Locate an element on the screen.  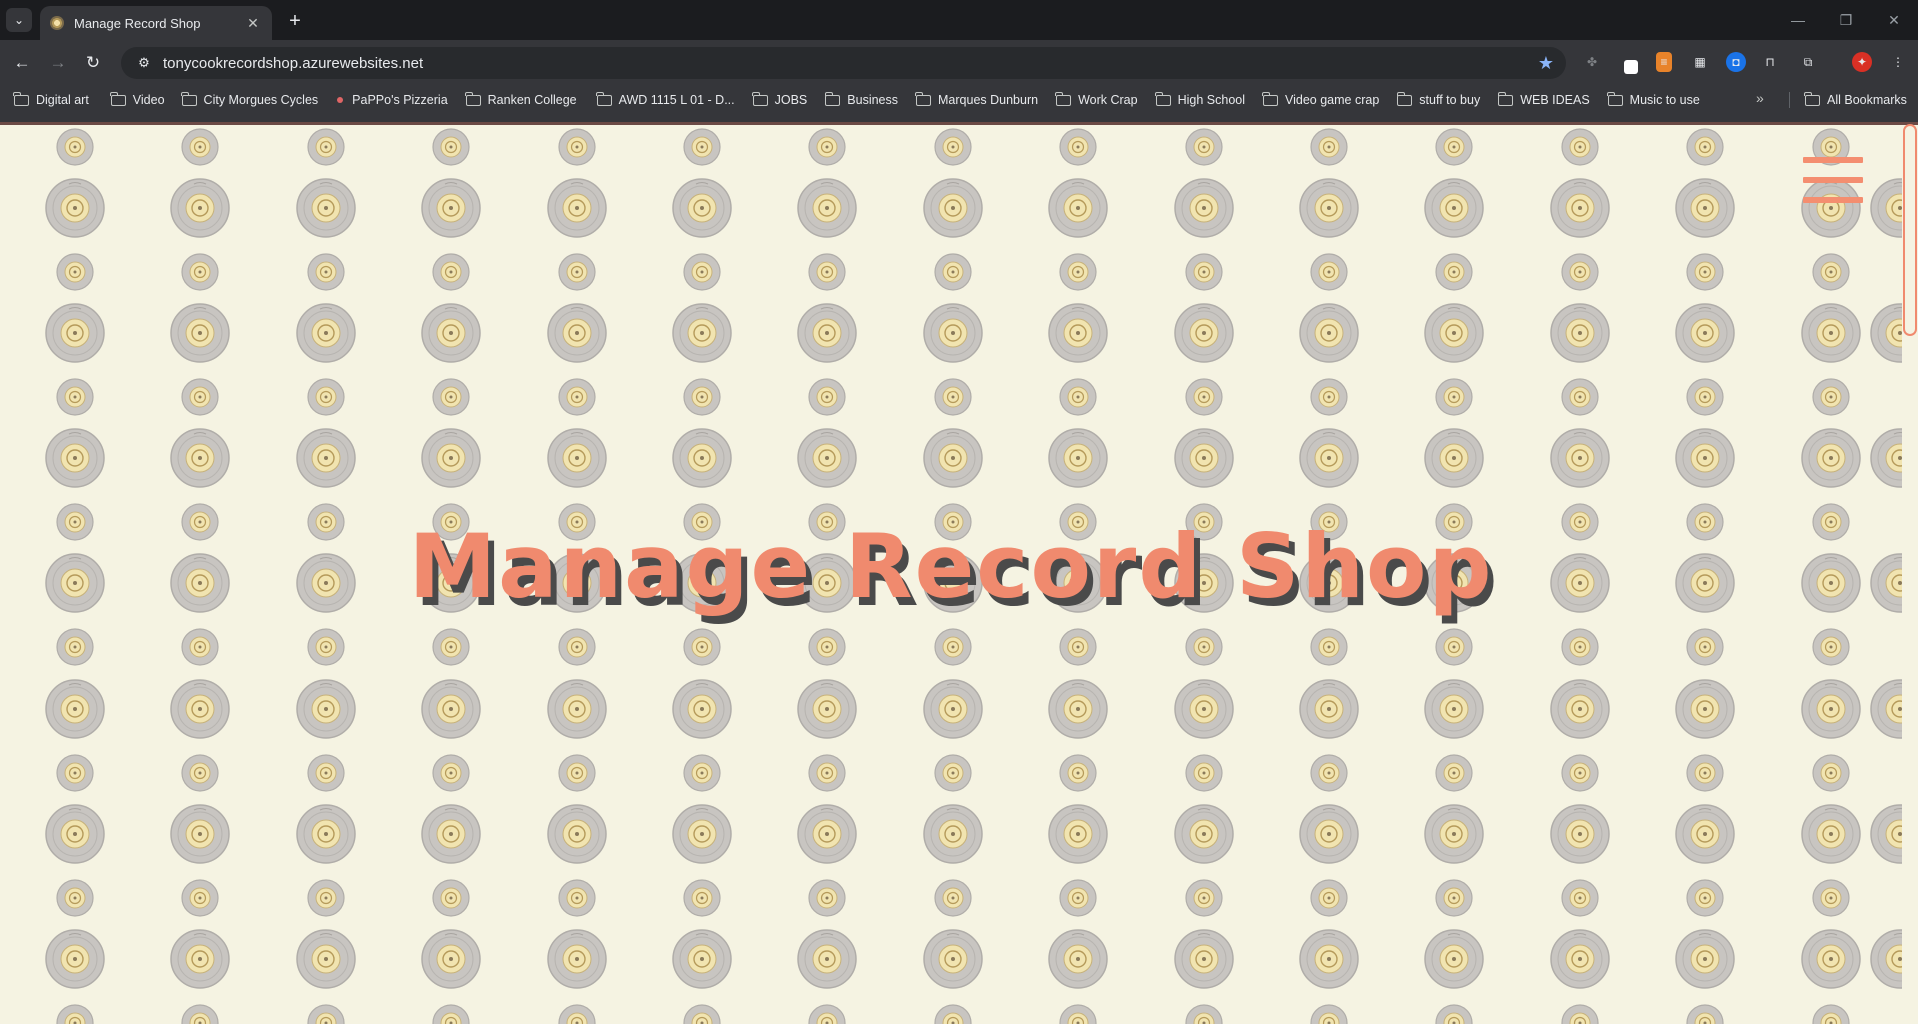
bookmark-item: JOBS is located at coordinates (779, 99).